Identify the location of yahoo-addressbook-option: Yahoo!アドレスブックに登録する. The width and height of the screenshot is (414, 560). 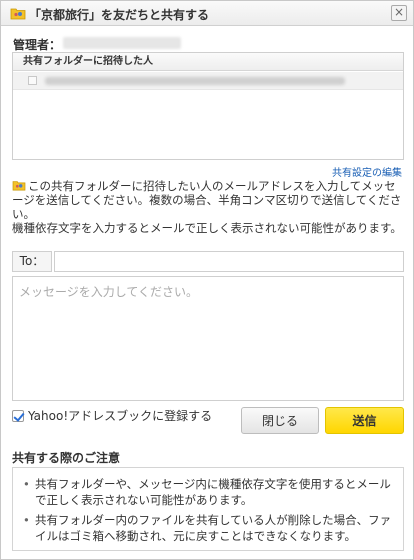
(112, 416).